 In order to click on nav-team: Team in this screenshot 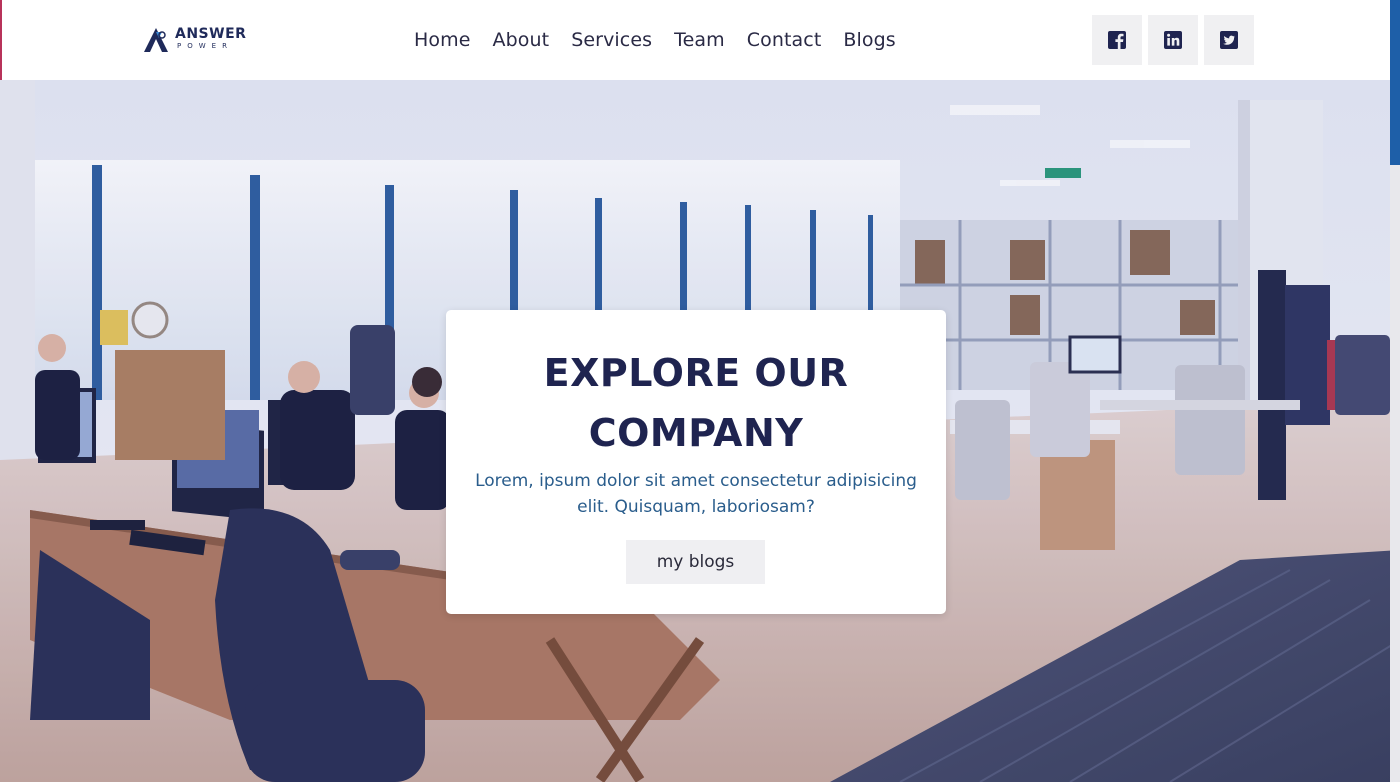, I will do `click(699, 41)`.